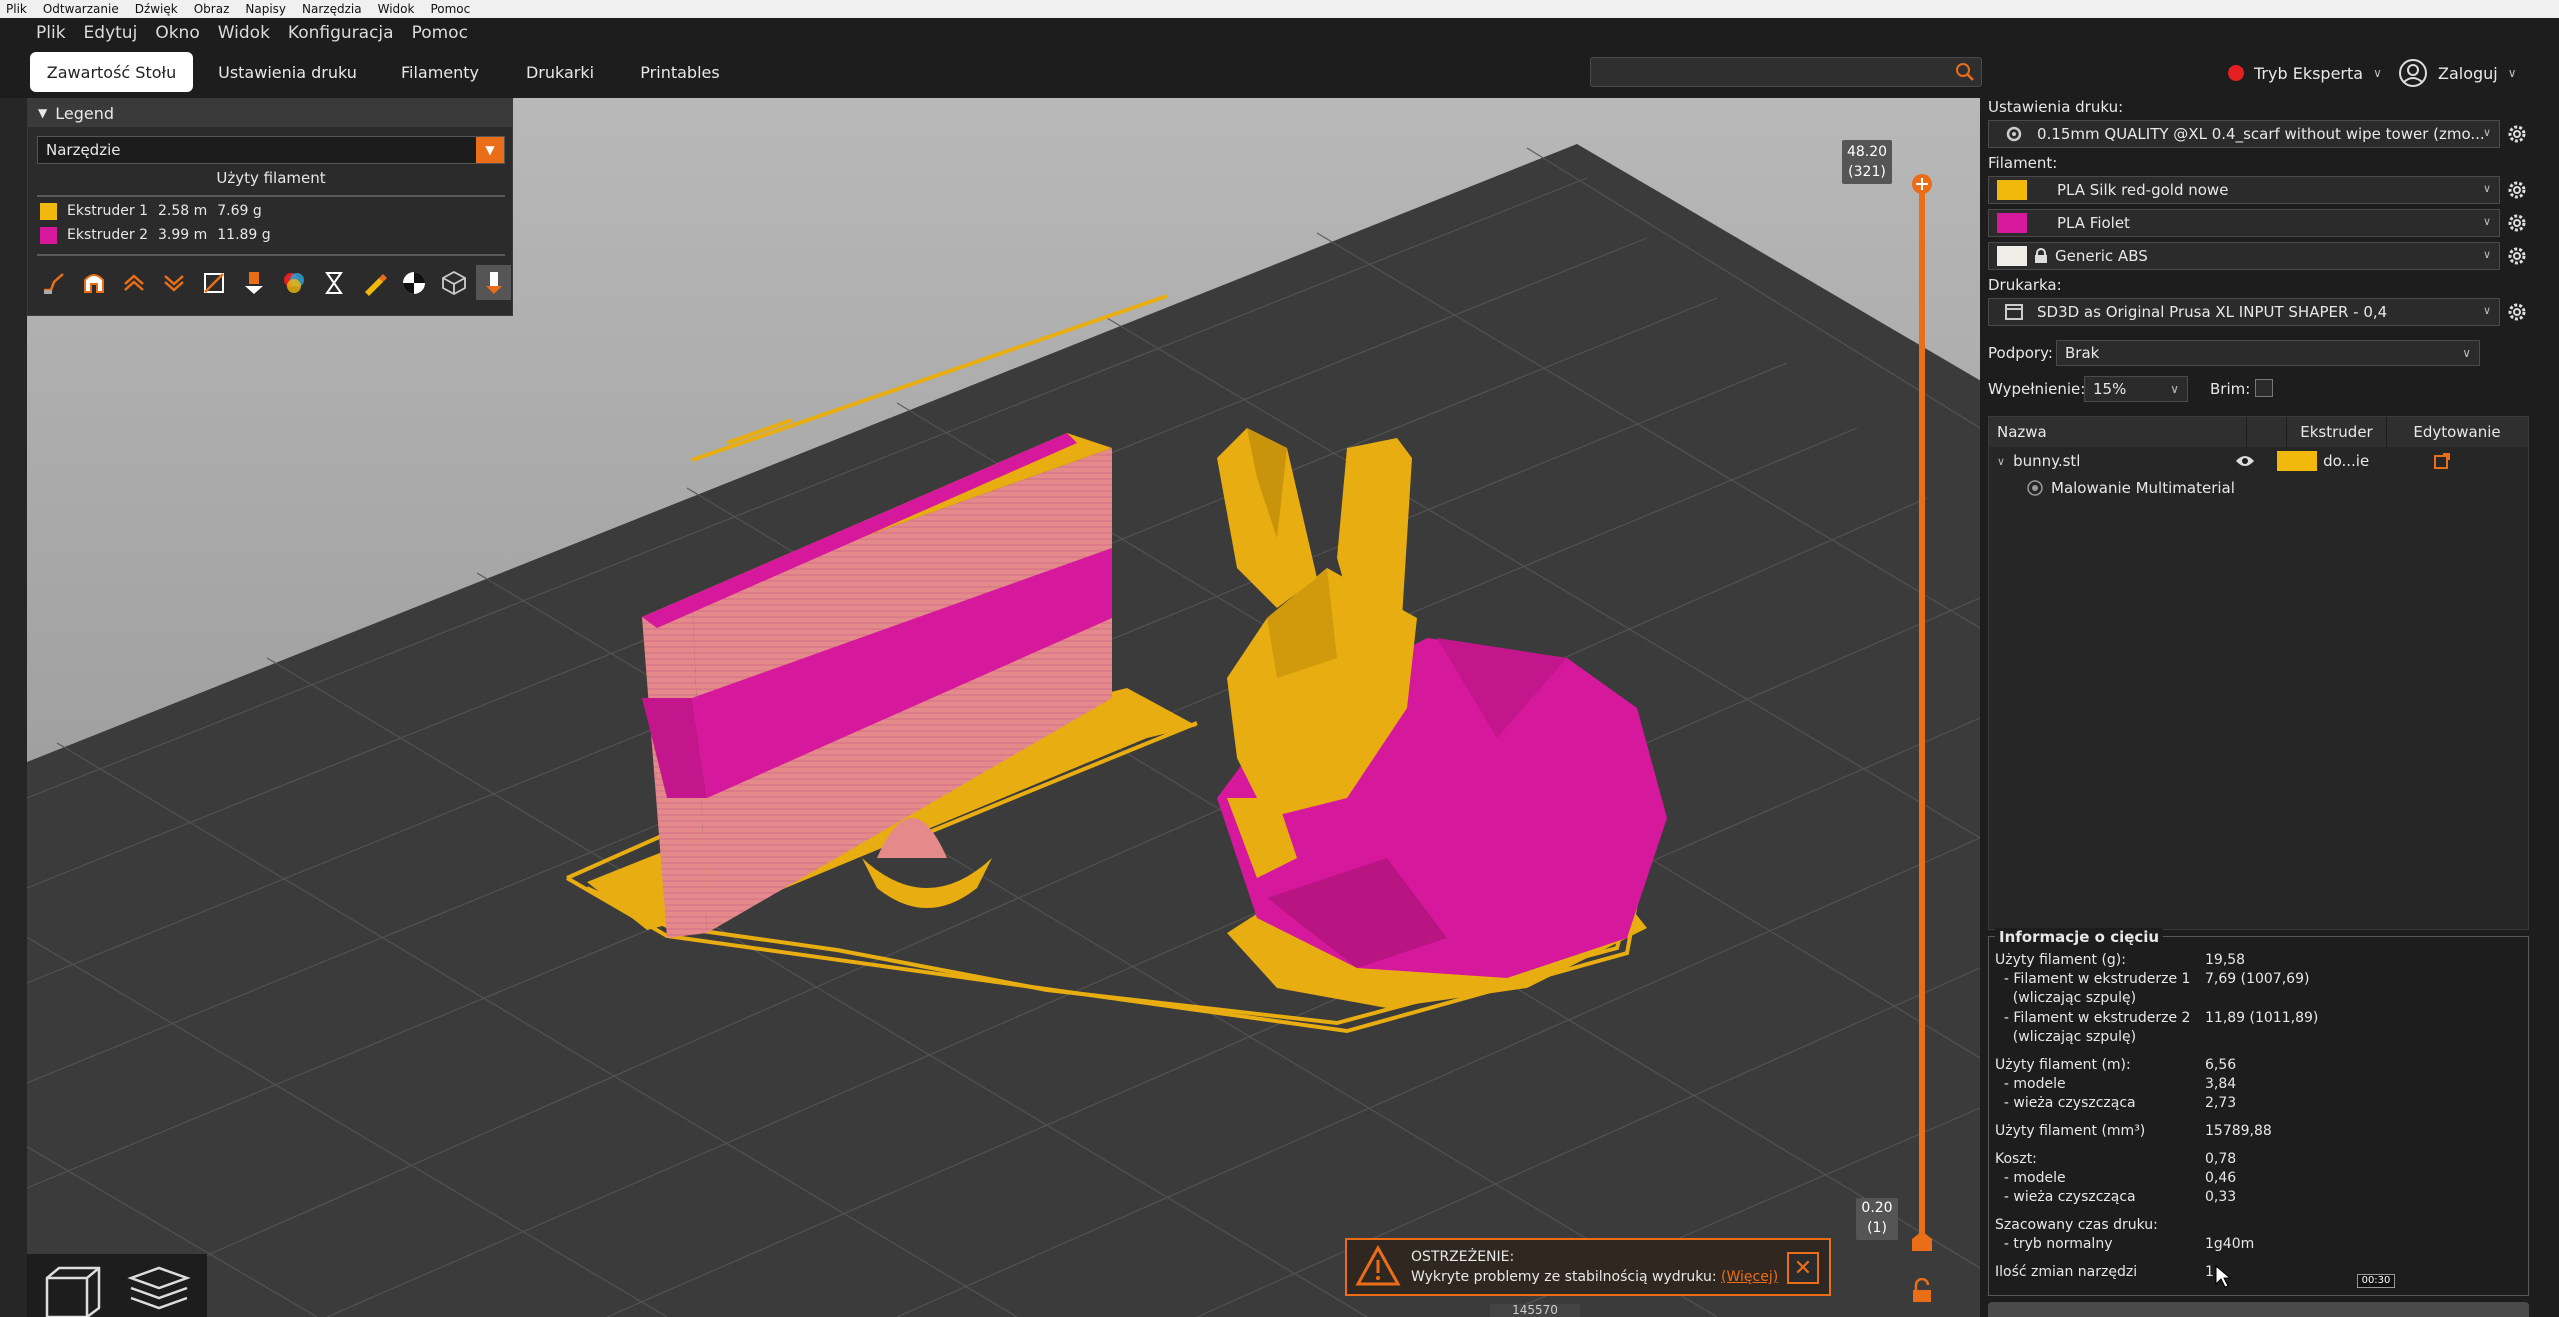 This screenshot has height=1317, width=2559. What do you see at coordinates (2245, 461) in the screenshot?
I see `eye-icon` at bounding box center [2245, 461].